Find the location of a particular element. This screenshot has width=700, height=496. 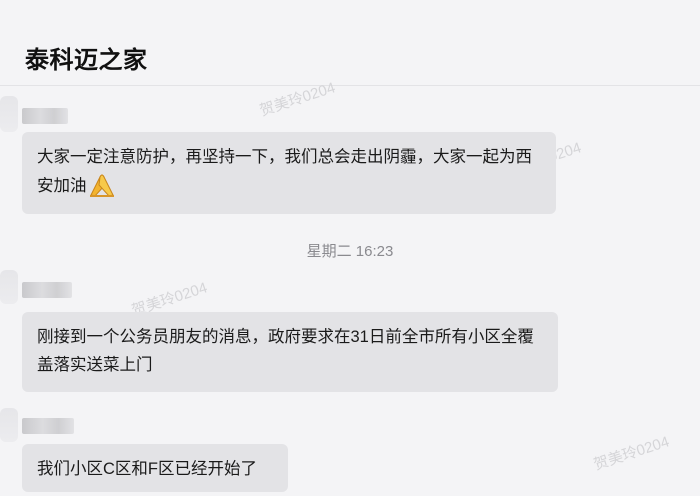

message-bubble: 我们小区C区和F区已经开始了 is located at coordinates (155, 468).